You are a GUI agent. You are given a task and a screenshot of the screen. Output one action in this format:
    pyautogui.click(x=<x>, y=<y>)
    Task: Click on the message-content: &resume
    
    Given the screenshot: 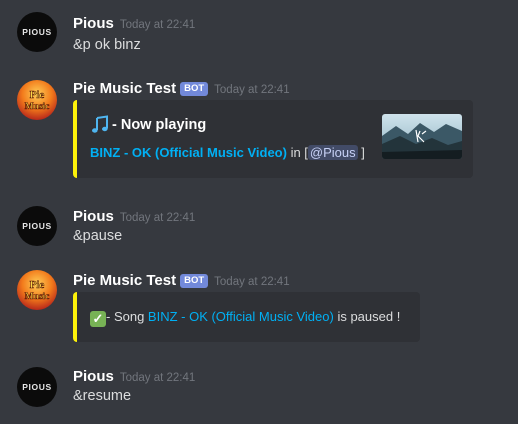 What is the action you would take?
    pyautogui.click(x=102, y=396)
    